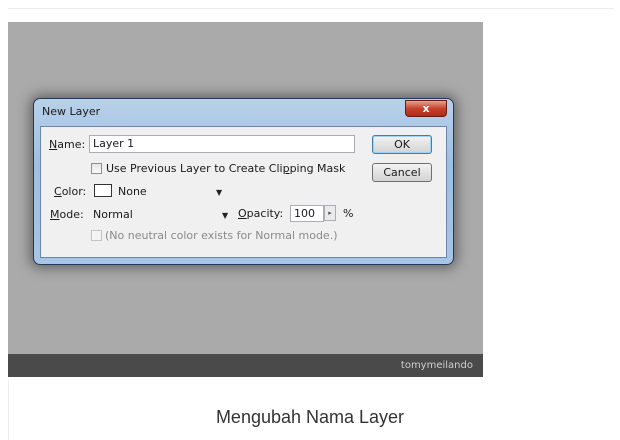 Image resolution: width=620 pixels, height=440 pixels. I want to click on color-label: Color:, so click(70, 191).